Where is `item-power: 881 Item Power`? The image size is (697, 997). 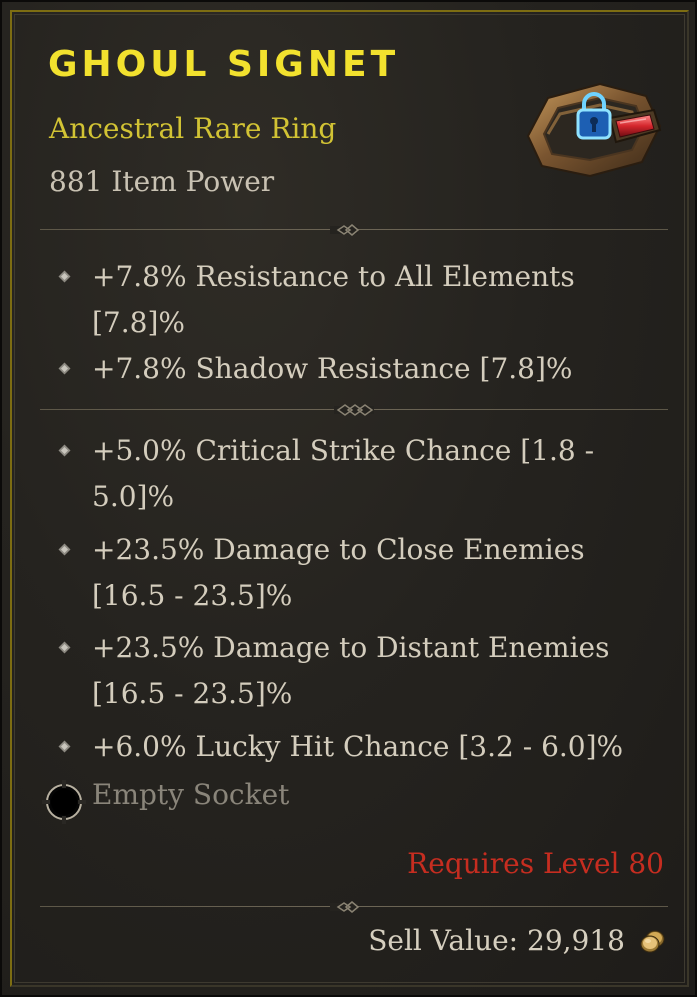 item-power: 881 Item Power is located at coordinates (162, 181).